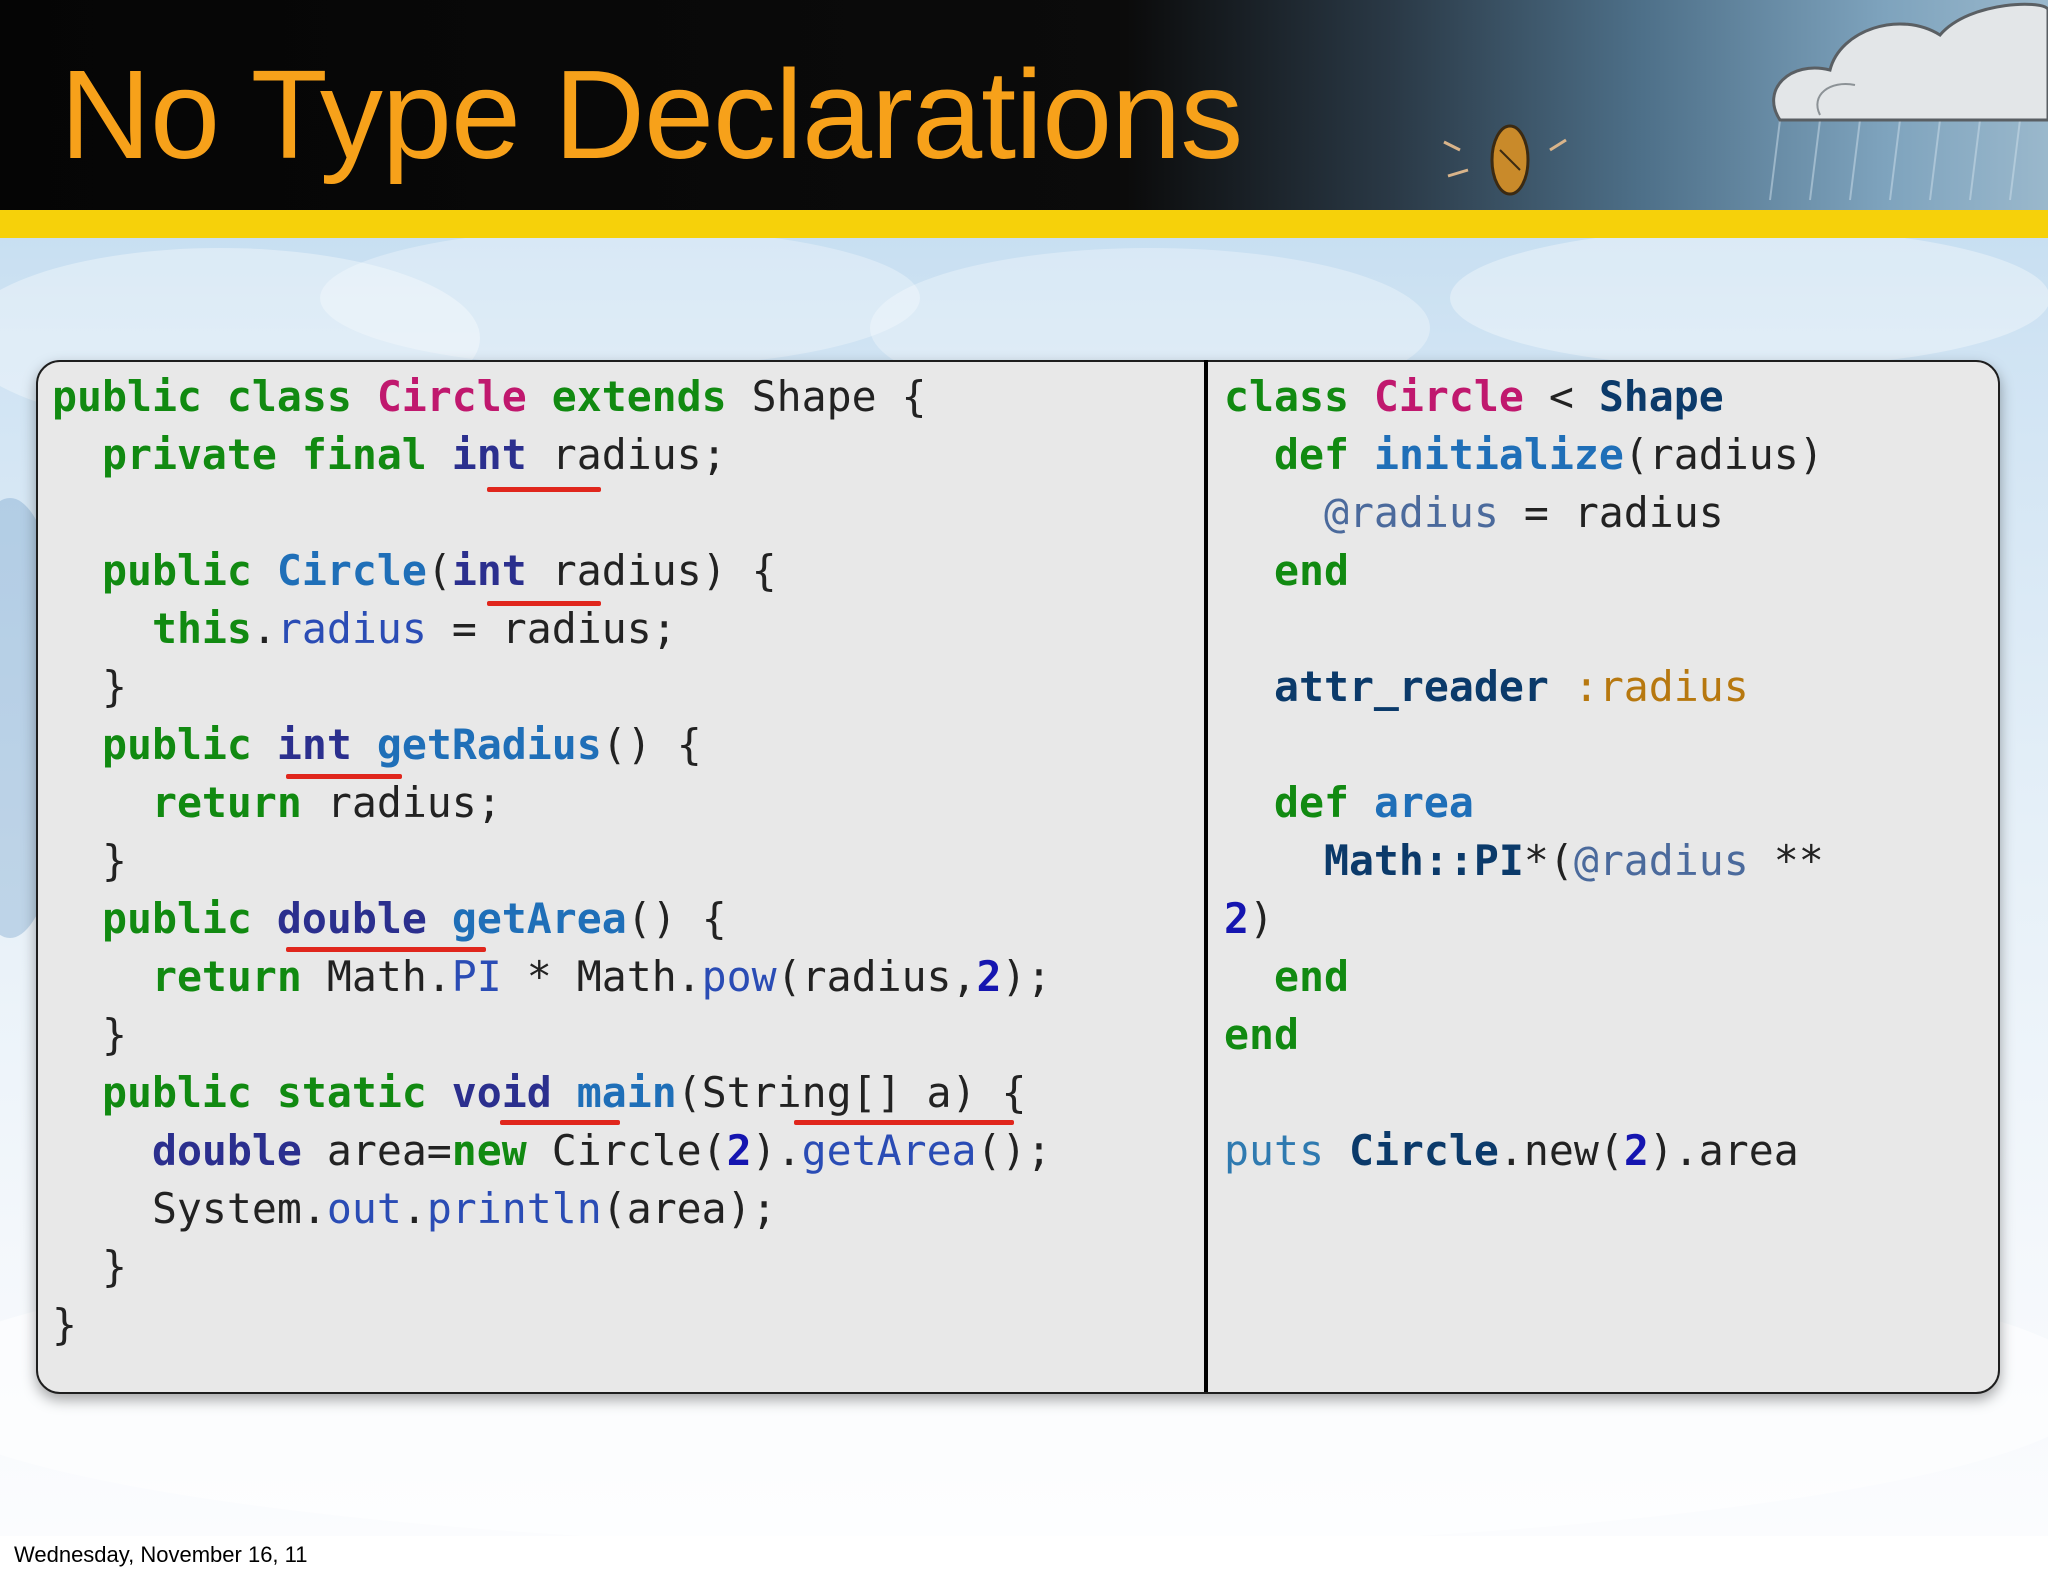 This screenshot has width=2048, height=1576. What do you see at coordinates (1498, 454) in the screenshot?
I see `code-token: initialize` at bounding box center [1498, 454].